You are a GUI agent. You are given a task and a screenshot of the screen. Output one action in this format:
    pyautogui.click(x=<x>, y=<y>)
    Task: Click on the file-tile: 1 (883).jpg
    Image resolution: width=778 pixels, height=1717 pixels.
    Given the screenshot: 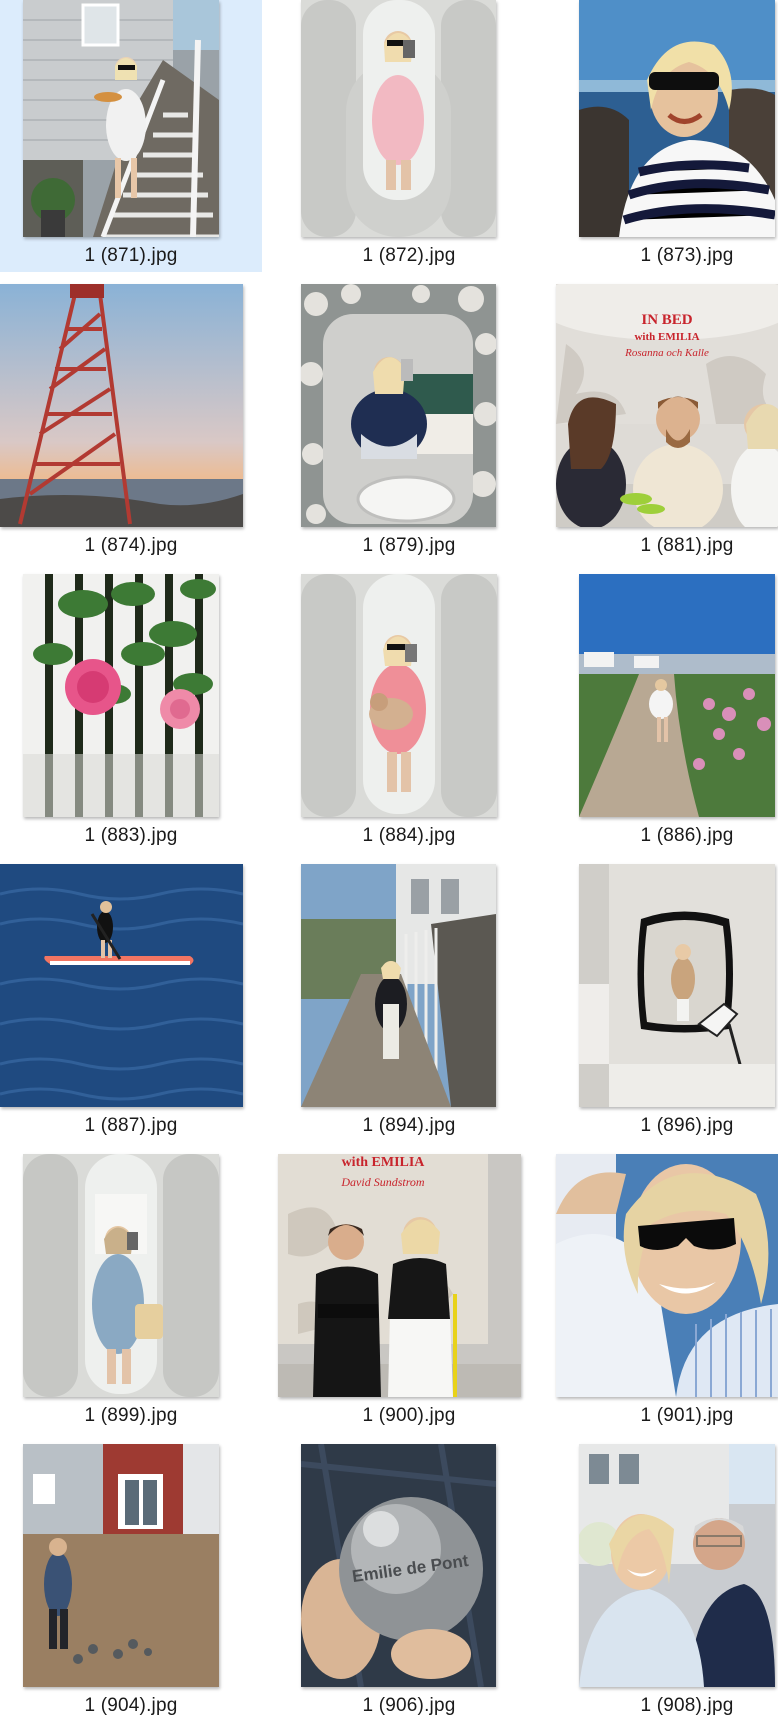 What is the action you would take?
    pyautogui.click(x=131, y=710)
    